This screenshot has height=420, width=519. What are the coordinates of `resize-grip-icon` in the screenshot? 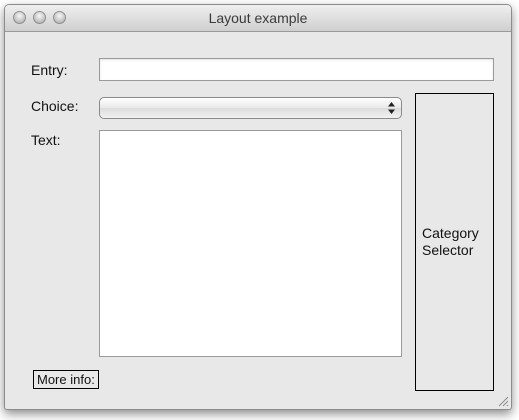 It's located at (503, 401).